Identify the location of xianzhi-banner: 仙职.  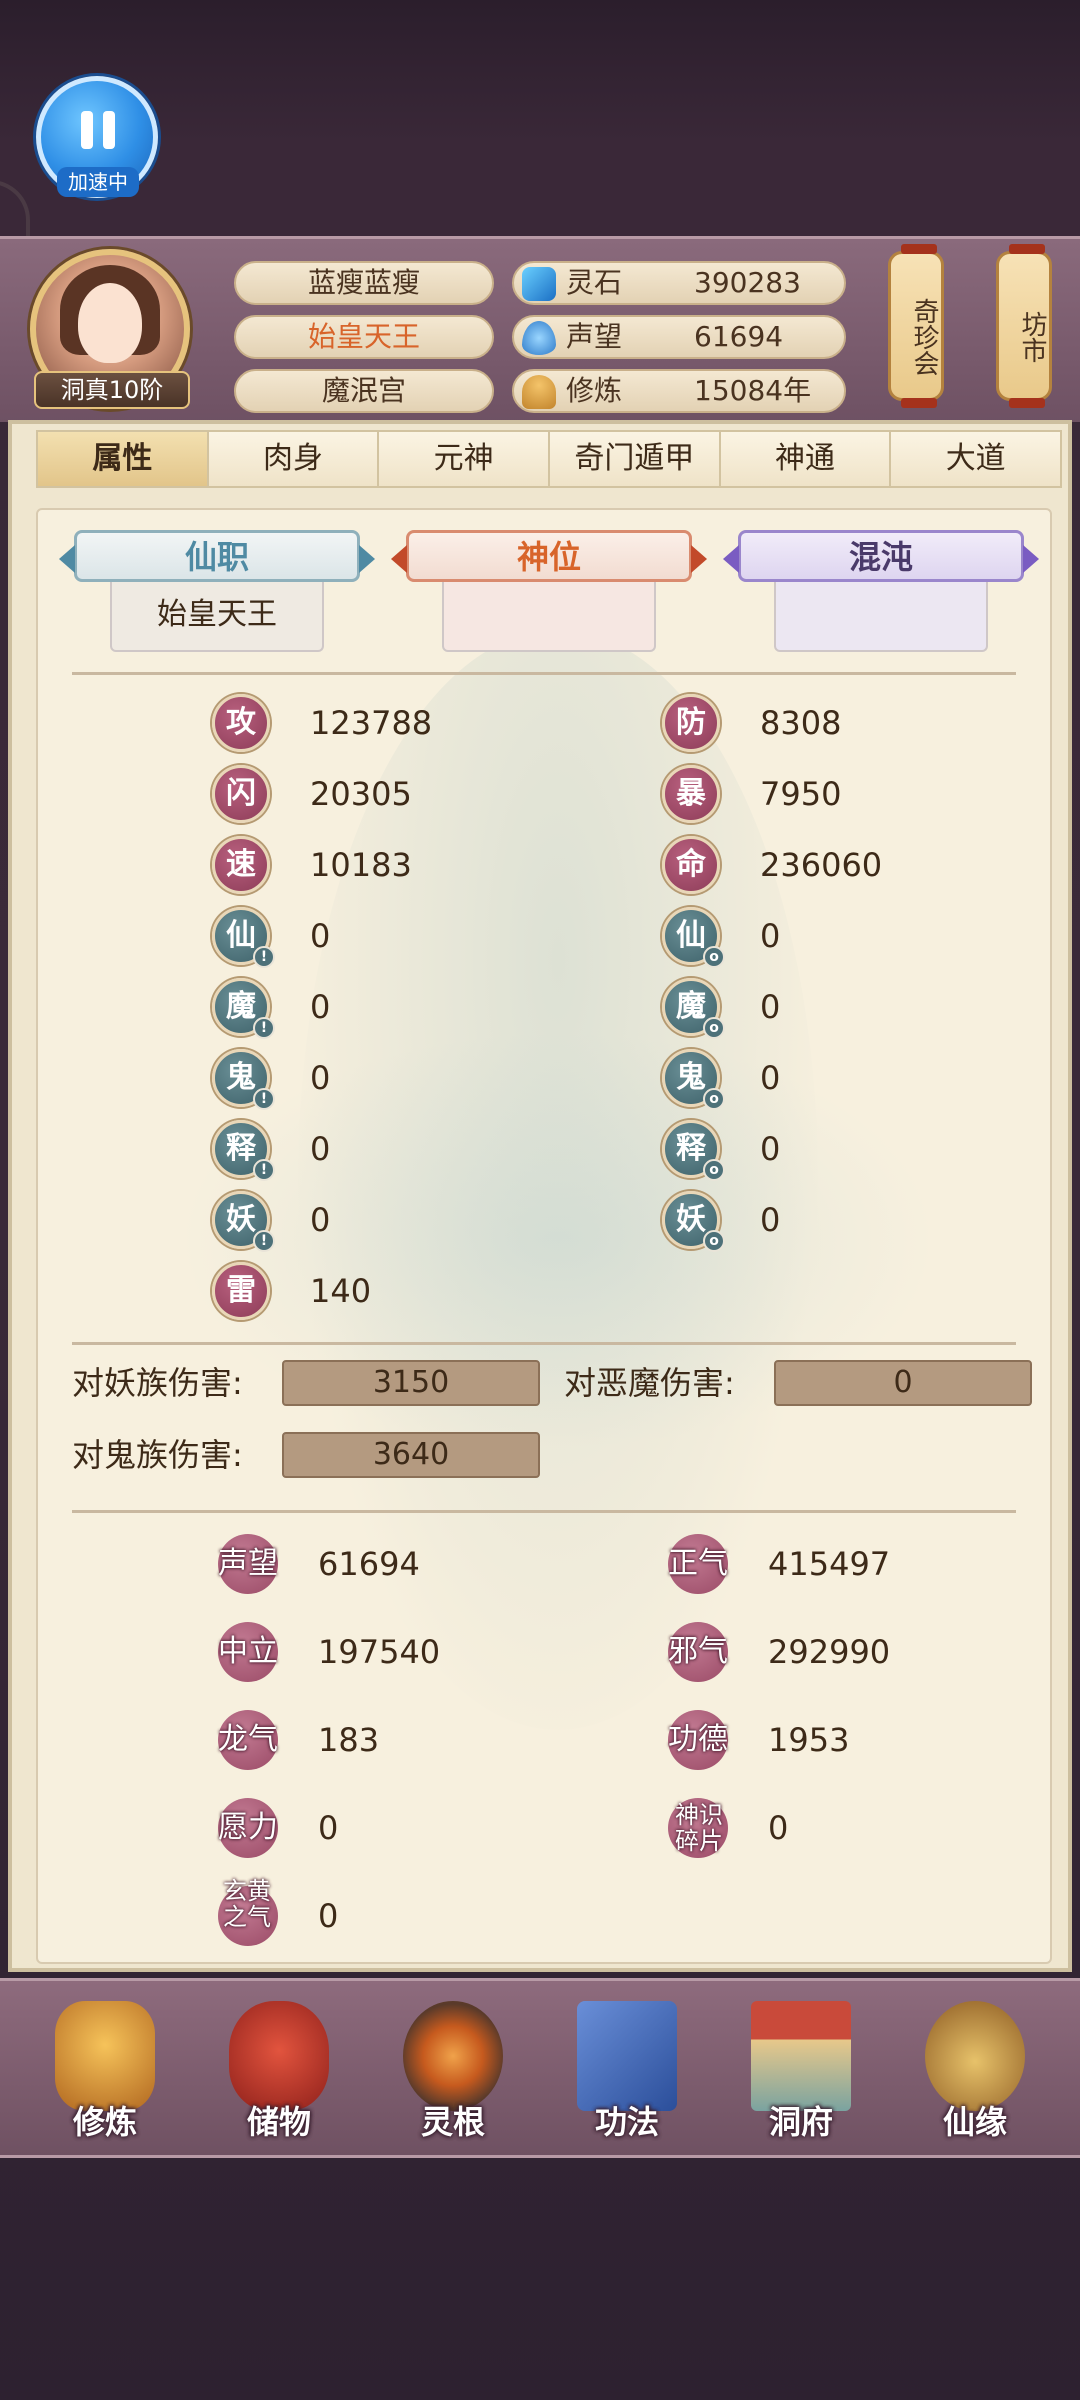
(217, 556).